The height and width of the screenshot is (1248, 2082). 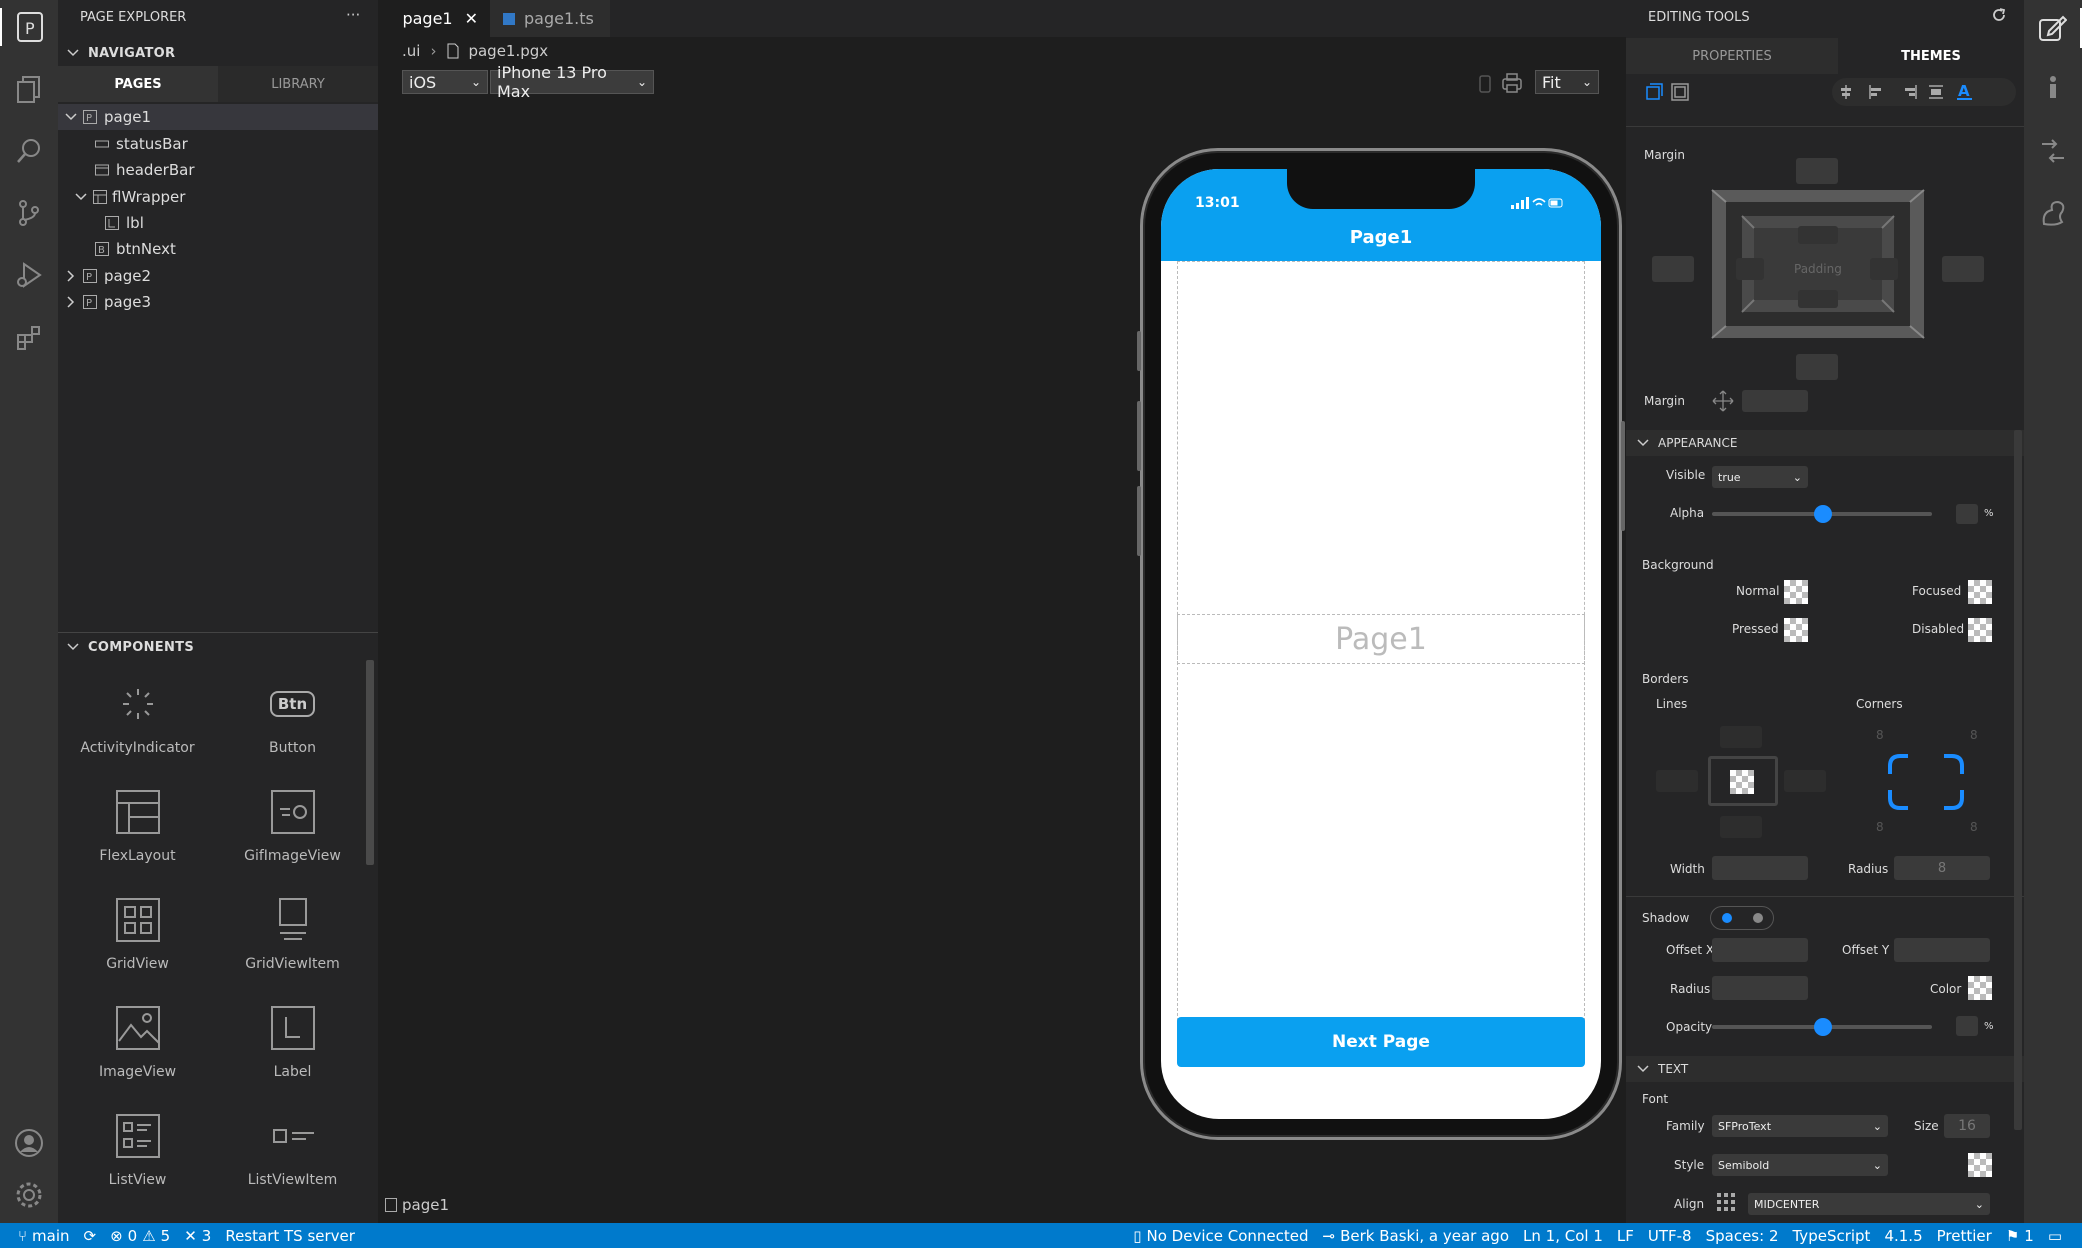 I want to click on frame-icon, so click(x=1680, y=94).